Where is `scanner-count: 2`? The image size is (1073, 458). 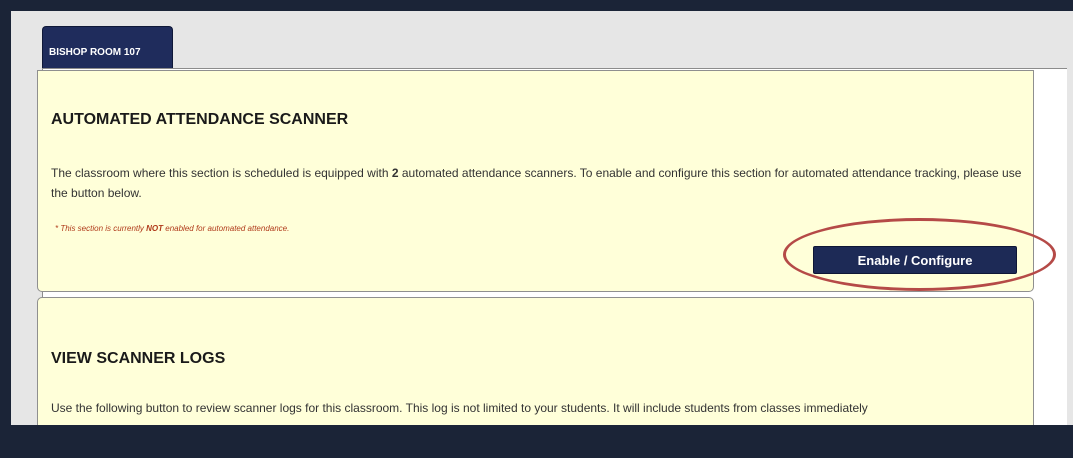 scanner-count: 2 is located at coordinates (395, 173).